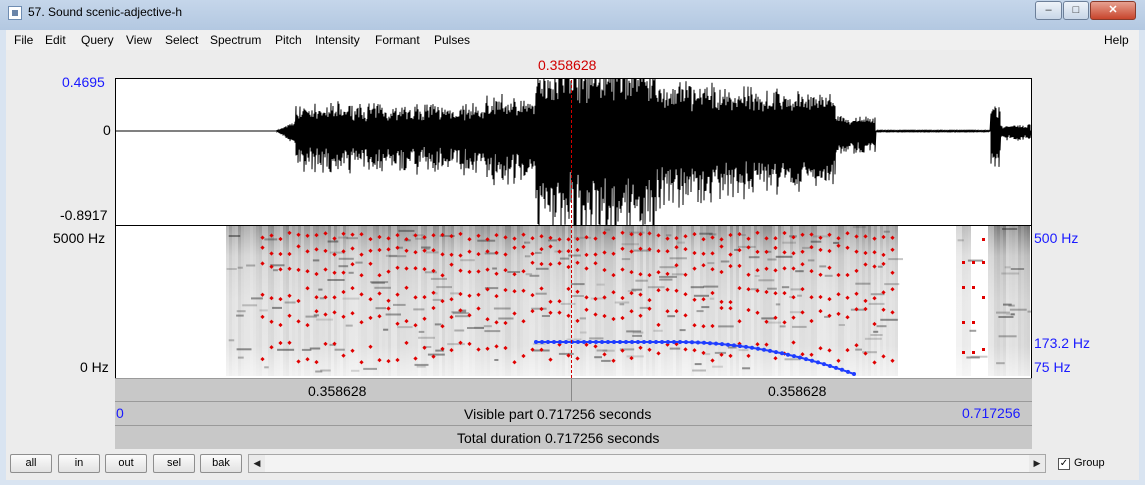  I want to click on selection-duration-bar: 0.358628 0.358628, so click(573, 389).